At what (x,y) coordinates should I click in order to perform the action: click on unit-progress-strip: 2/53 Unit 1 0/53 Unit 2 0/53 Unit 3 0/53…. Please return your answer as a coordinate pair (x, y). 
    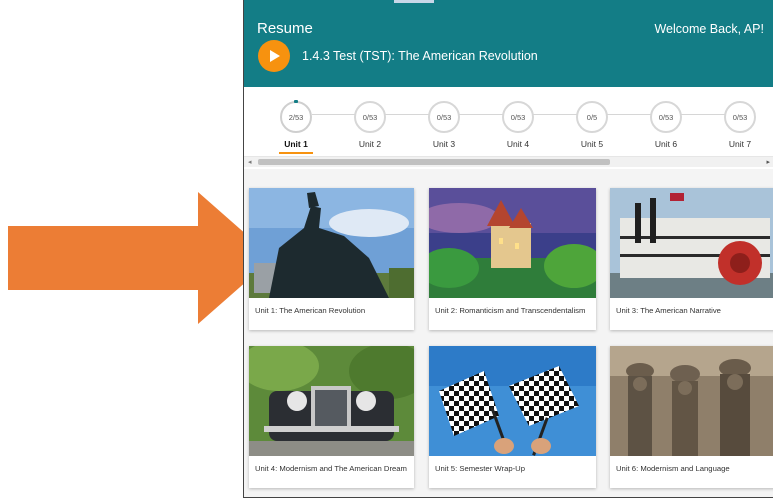
    Looking at the image, I should click on (508, 128).